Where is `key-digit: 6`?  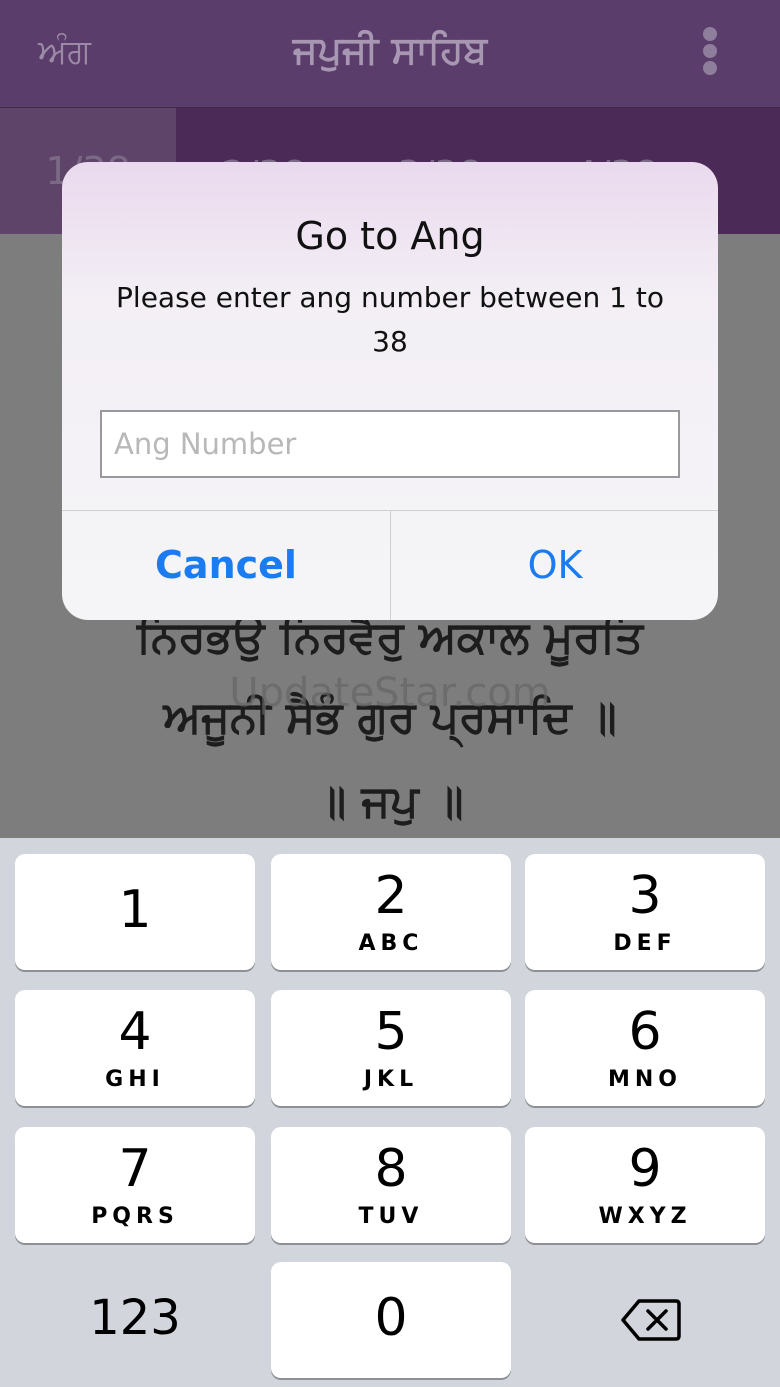
key-digit: 6 is located at coordinates (645, 1032).